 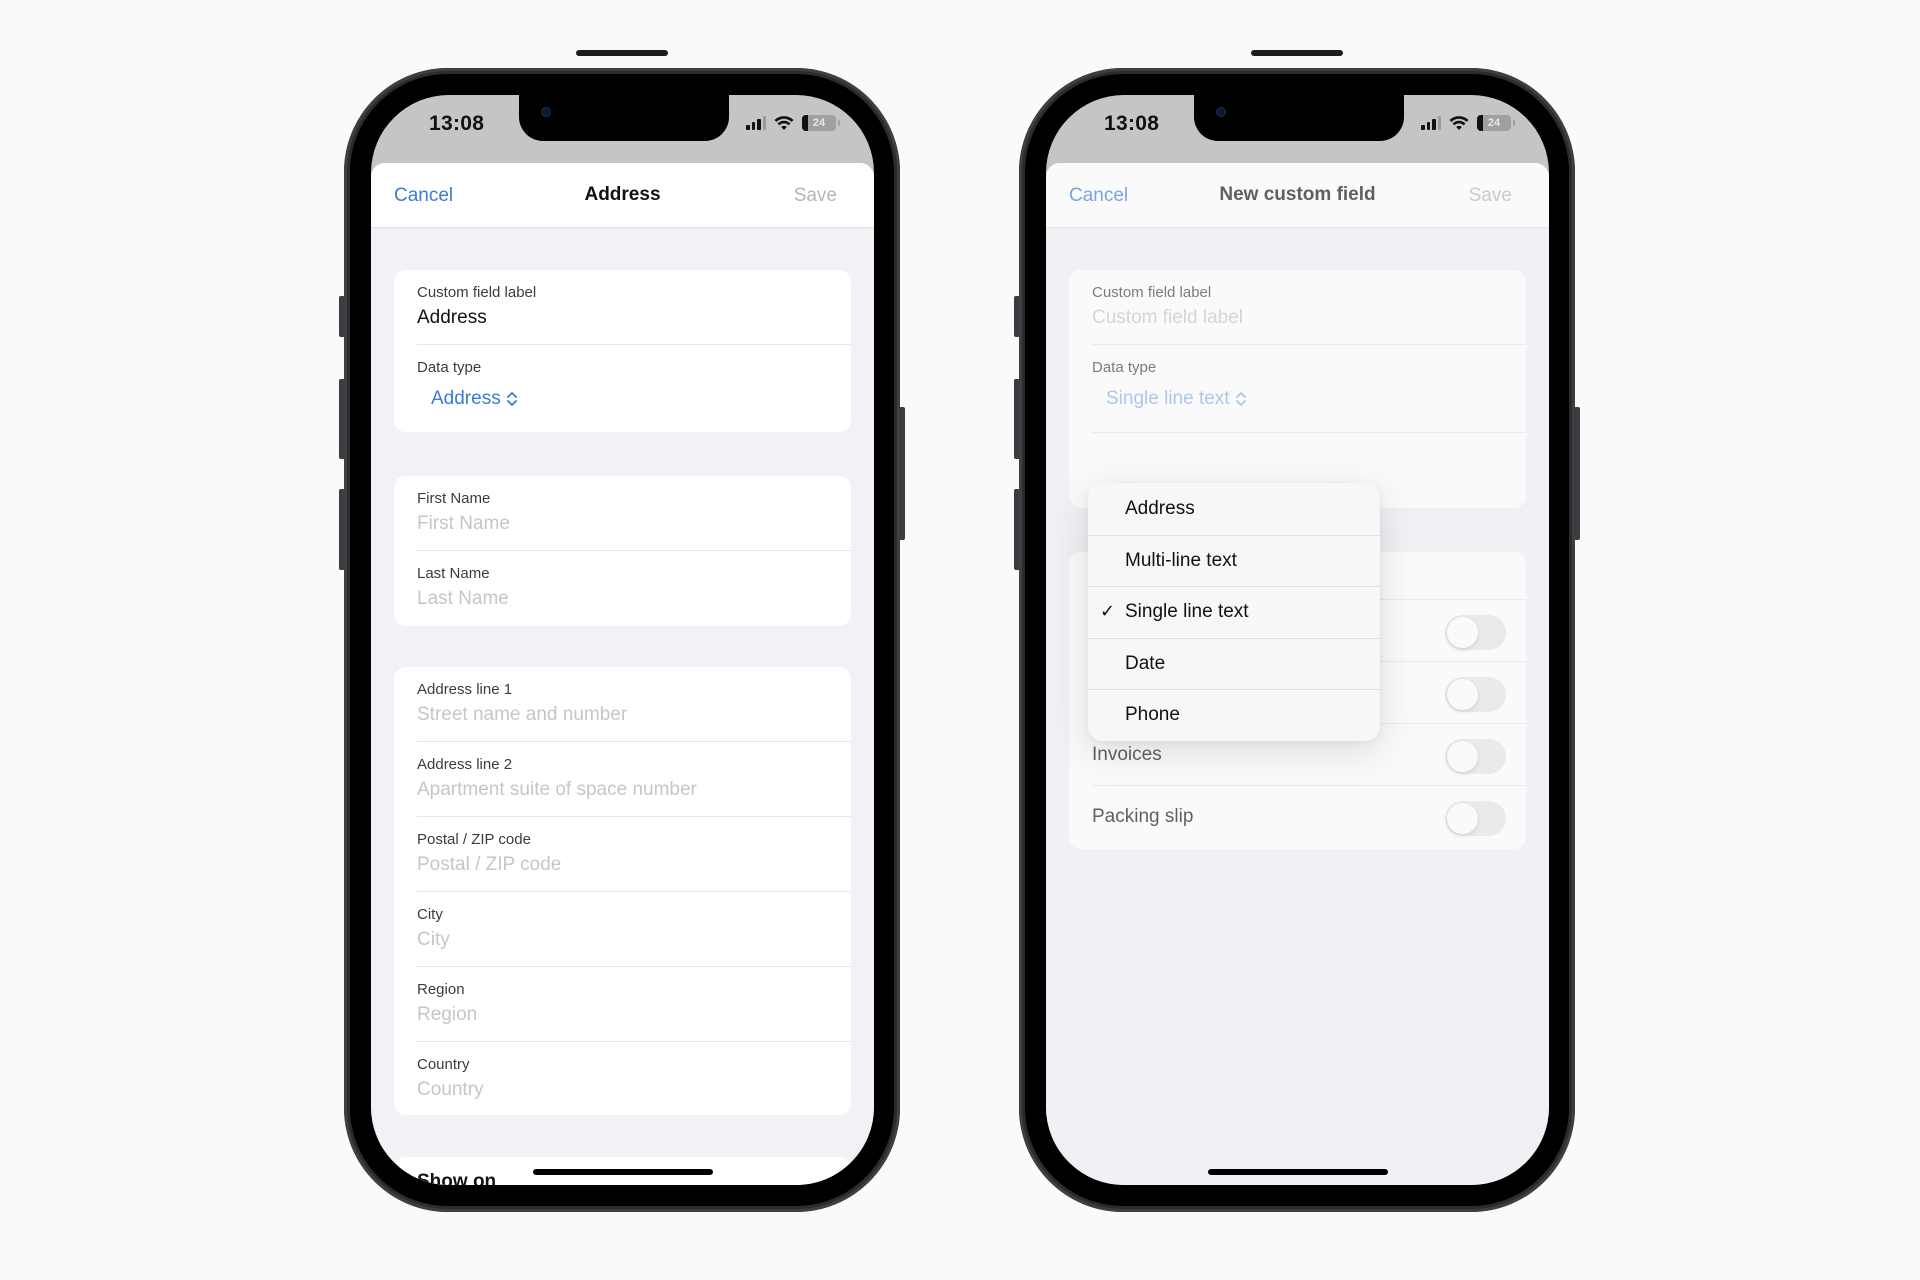 I want to click on menu-item-multi-line-text: Multi-line text, so click(x=1234, y=560).